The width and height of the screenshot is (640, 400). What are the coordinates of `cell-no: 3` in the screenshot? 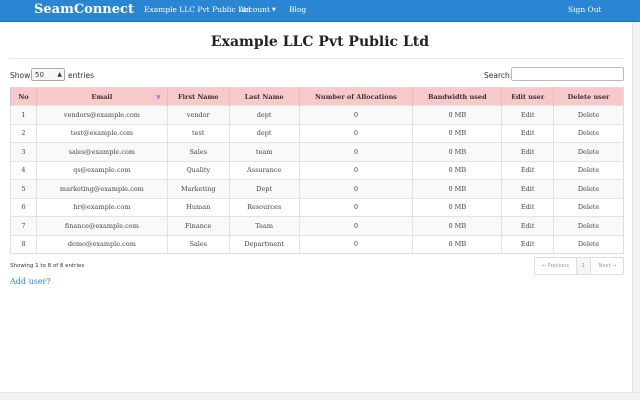 It's located at (23, 151).